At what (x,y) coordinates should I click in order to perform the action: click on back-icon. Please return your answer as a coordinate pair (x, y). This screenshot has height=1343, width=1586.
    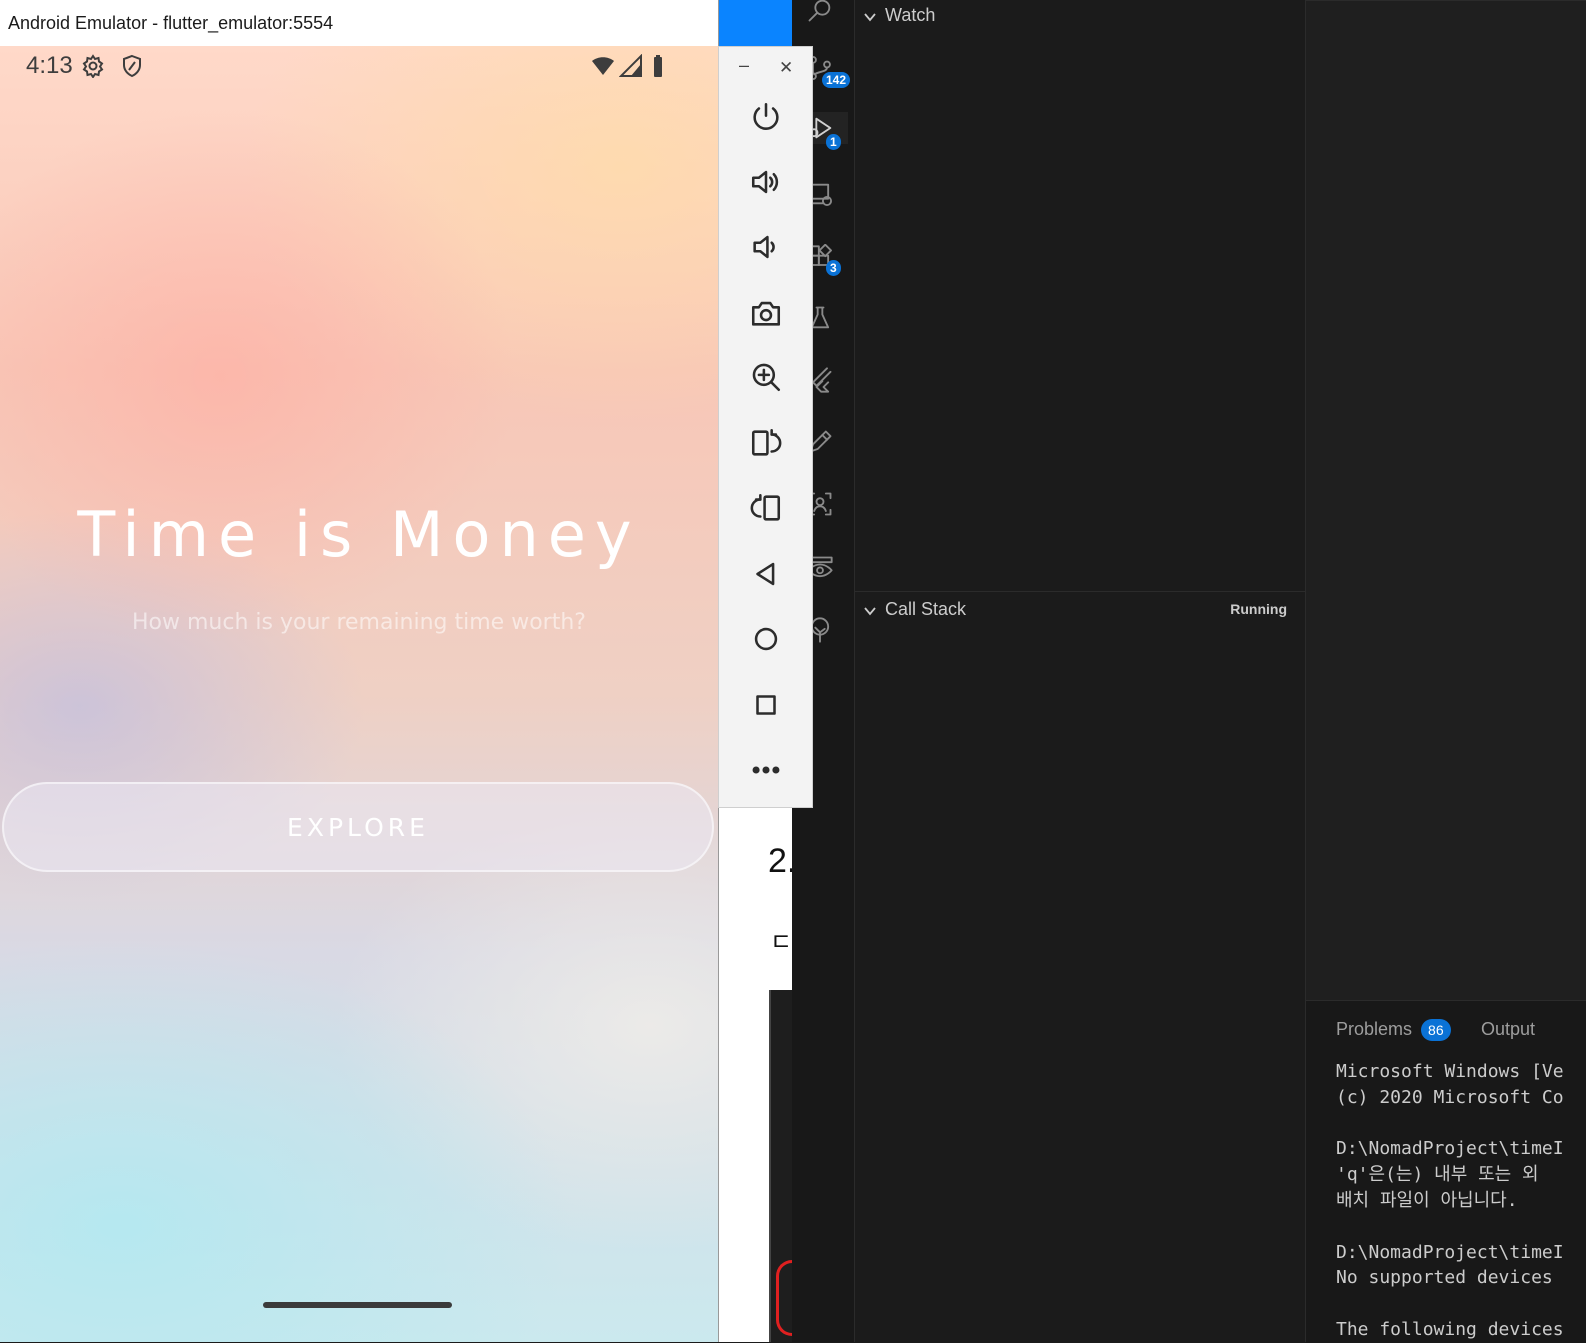
    Looking at the image, I should click on (765, 574).